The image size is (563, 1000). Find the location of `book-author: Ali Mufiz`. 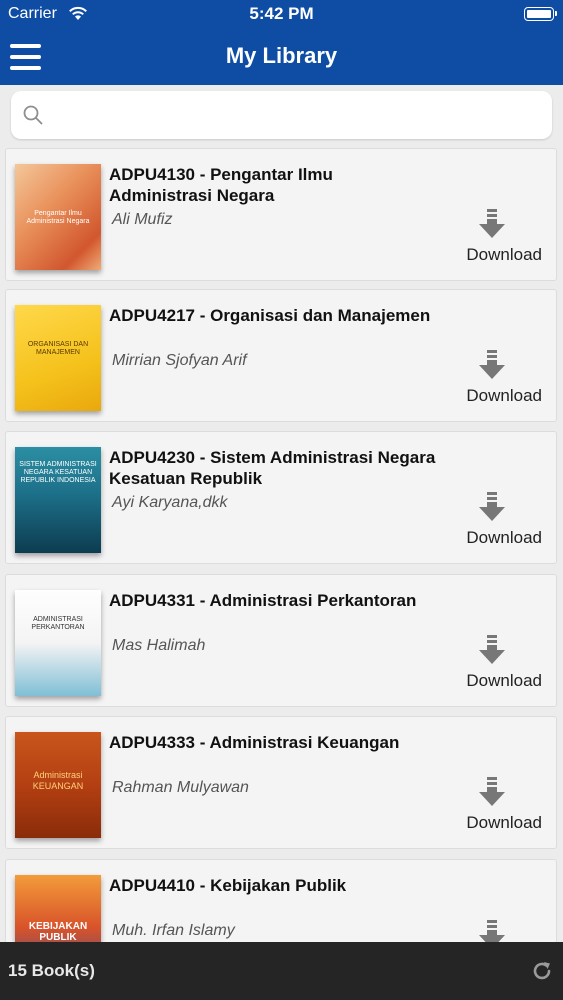

book-author: Ali Mufiz is located at coordinates (142, 219).